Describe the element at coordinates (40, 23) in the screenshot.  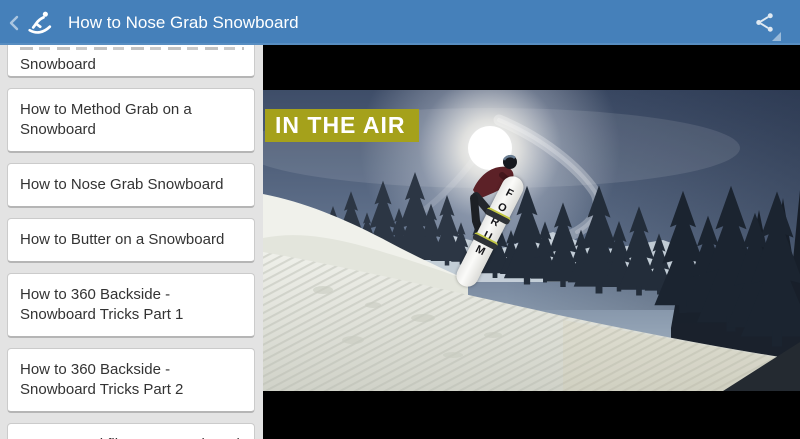
I see `snowboarder-app-icon` at that location.